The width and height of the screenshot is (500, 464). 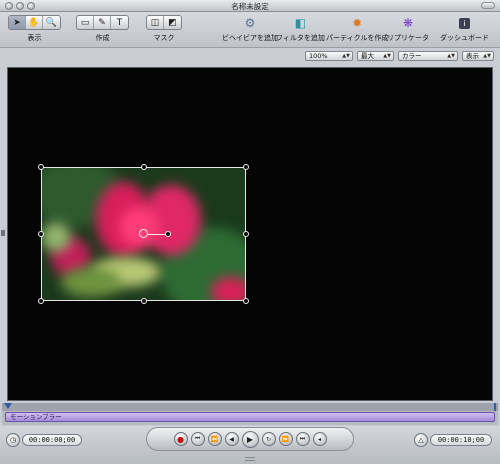 I want to click on layer-bar-label: モーションブラー, so click(x=36, y=417).